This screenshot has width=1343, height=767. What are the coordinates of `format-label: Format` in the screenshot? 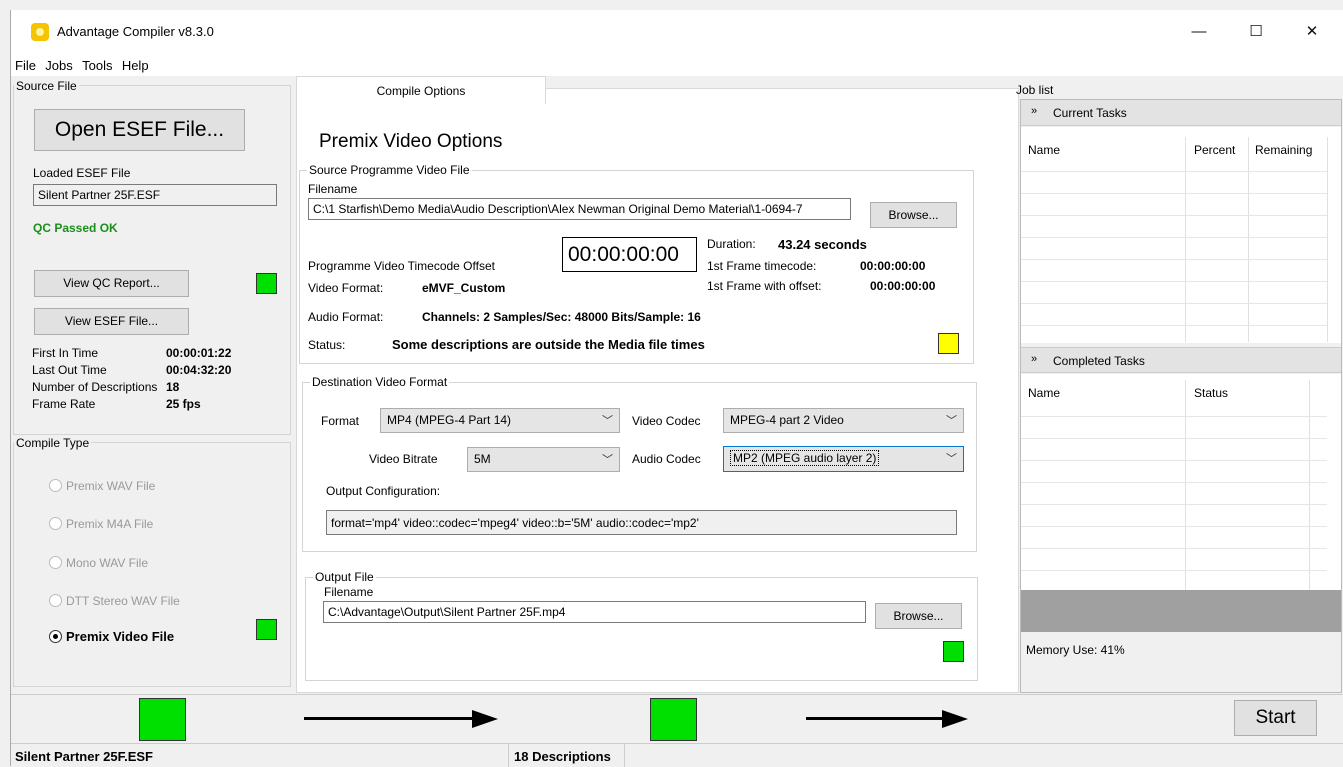 It's located at (340, 421).